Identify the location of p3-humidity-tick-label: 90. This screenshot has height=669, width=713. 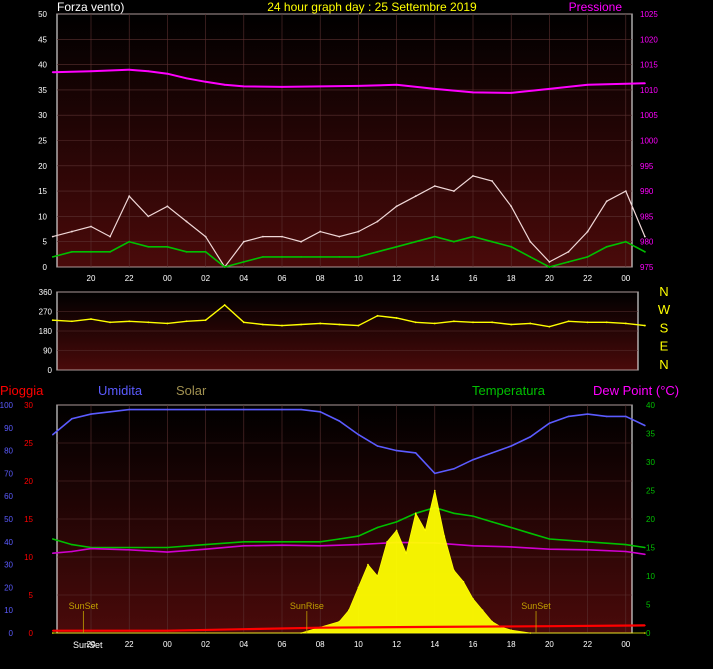
(8, 428).